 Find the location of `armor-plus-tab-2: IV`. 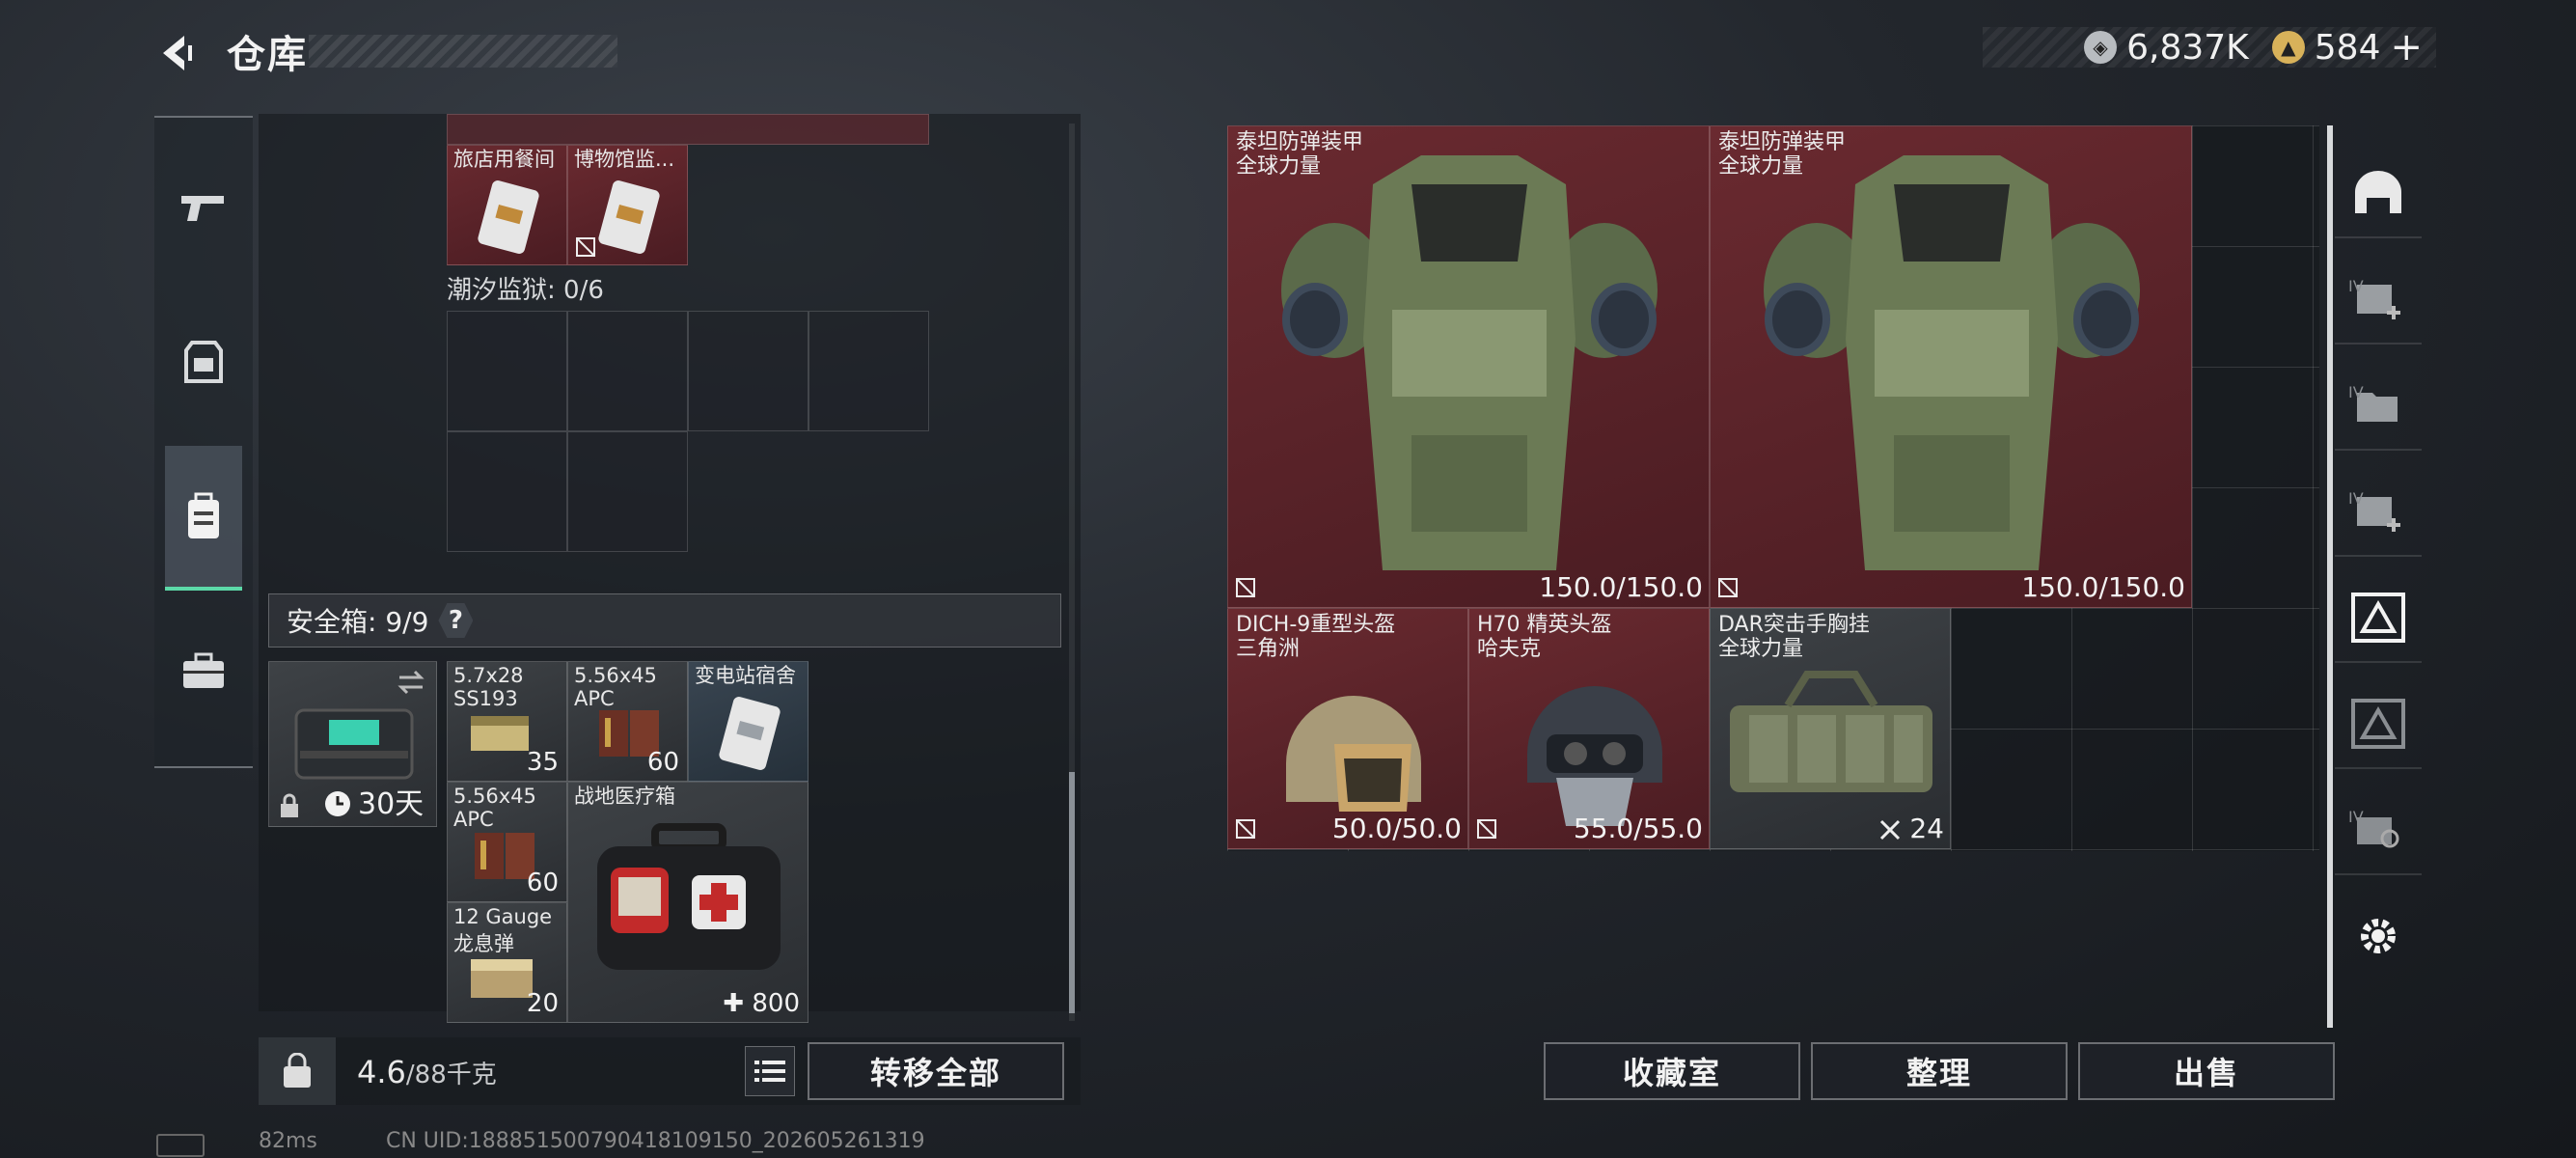

armor-plus-tab-2: IV is located at coordinates (2378, 512).